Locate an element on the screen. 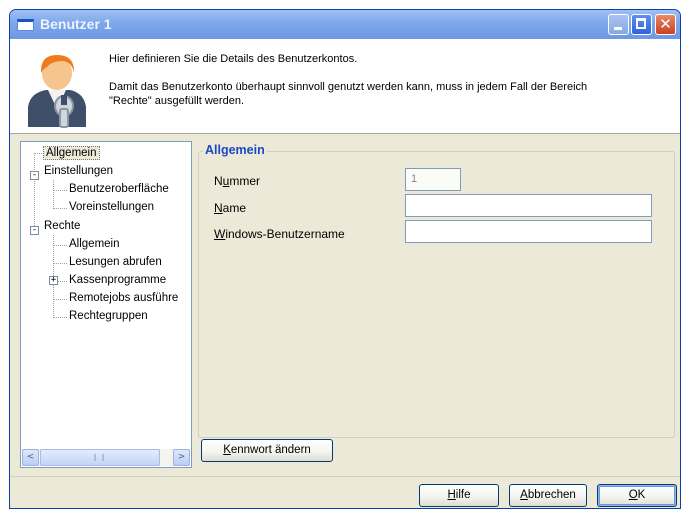 The height and width of the screenshot is (514, 690). grip-icon is located at coordinates (99, 457).